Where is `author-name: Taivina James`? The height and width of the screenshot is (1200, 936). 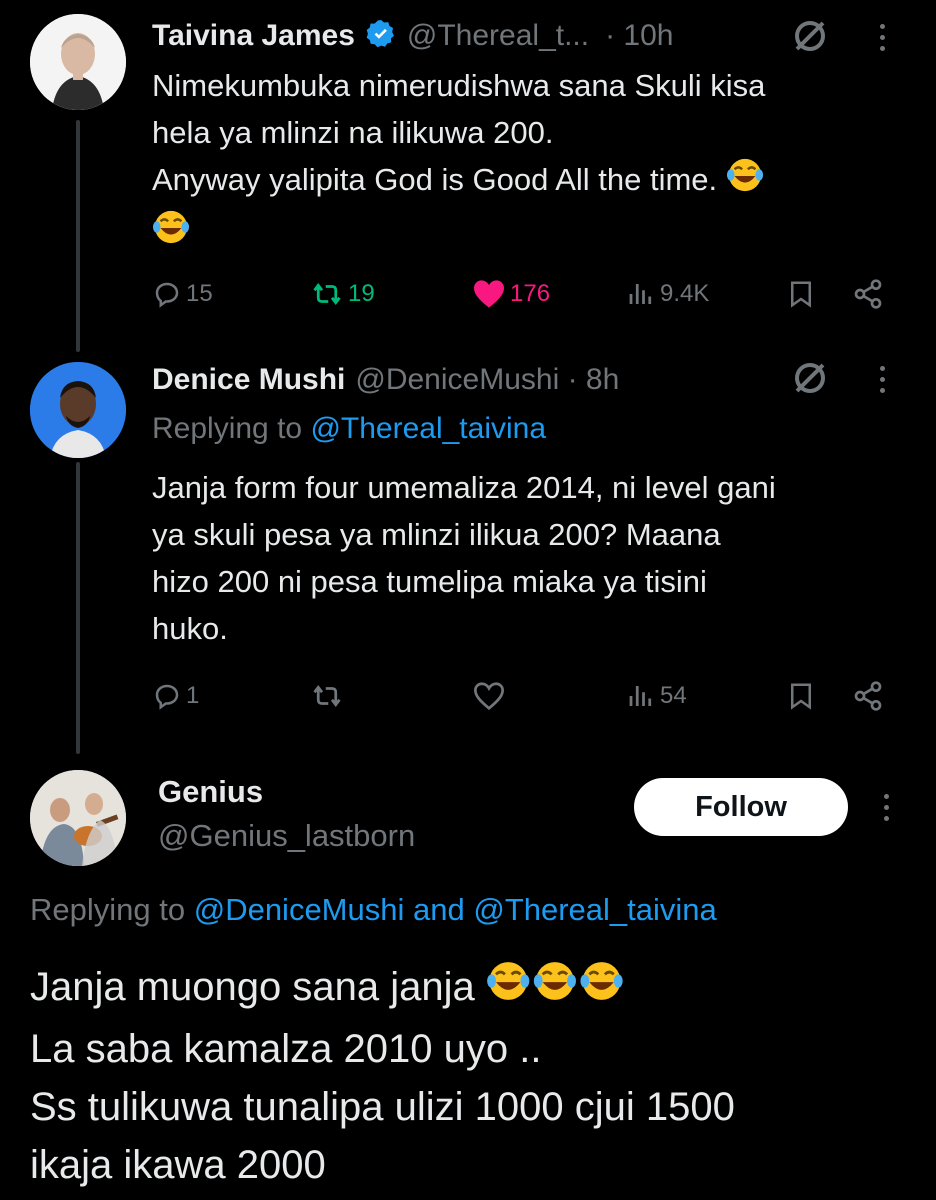 author-name: Taivina James is located at coordinates (253, 36).